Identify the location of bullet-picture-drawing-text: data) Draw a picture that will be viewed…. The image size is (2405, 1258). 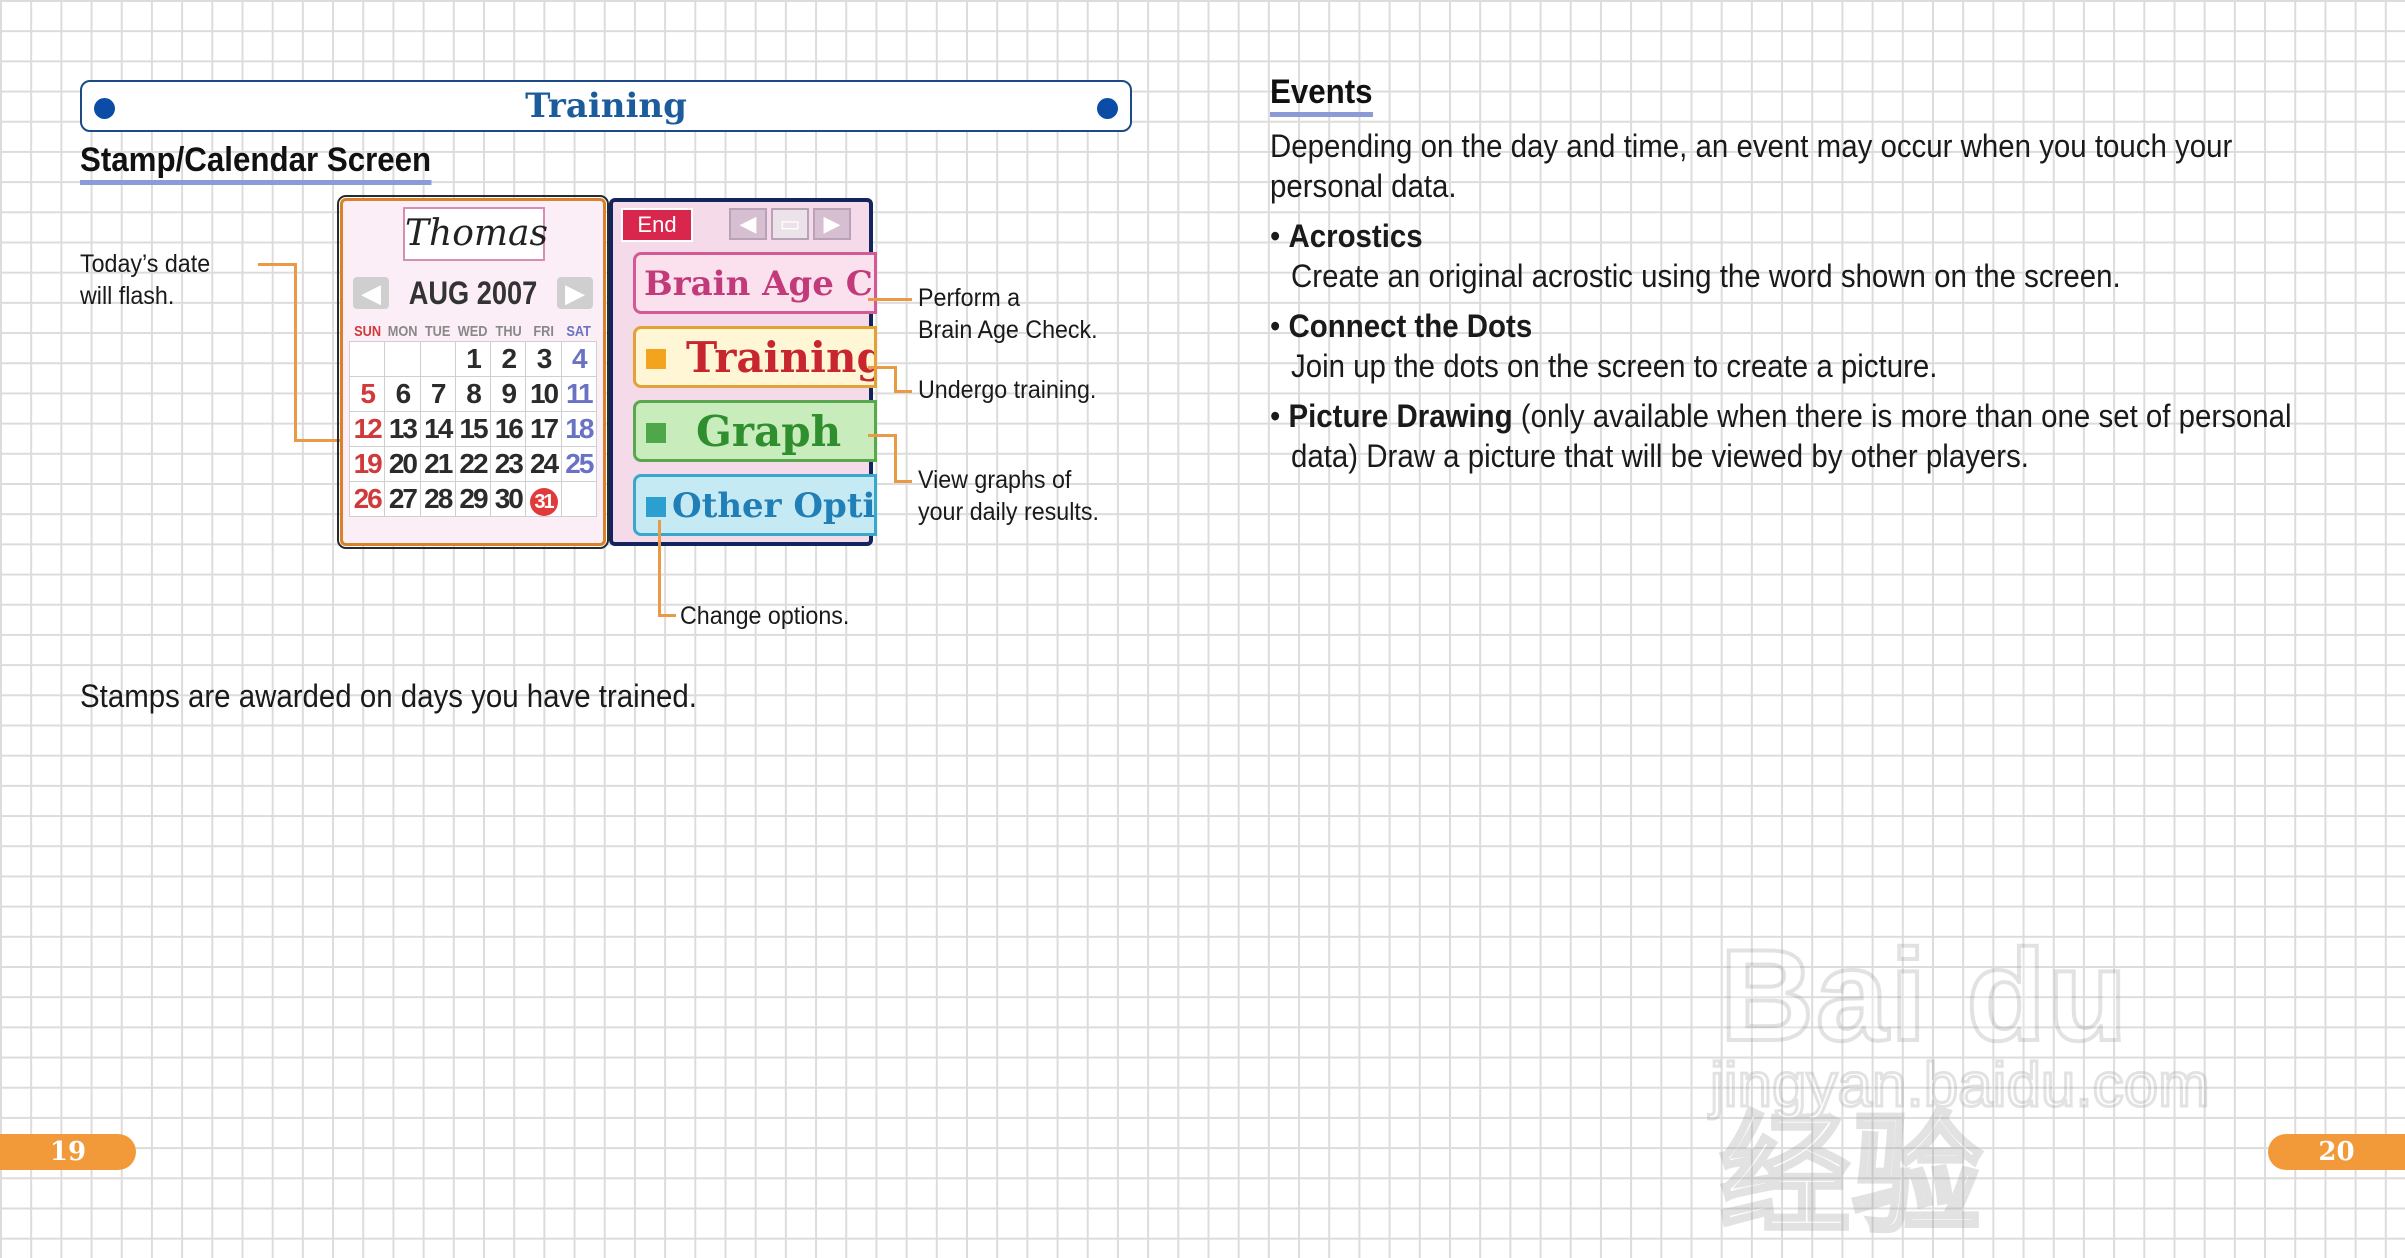
(1660, 456).